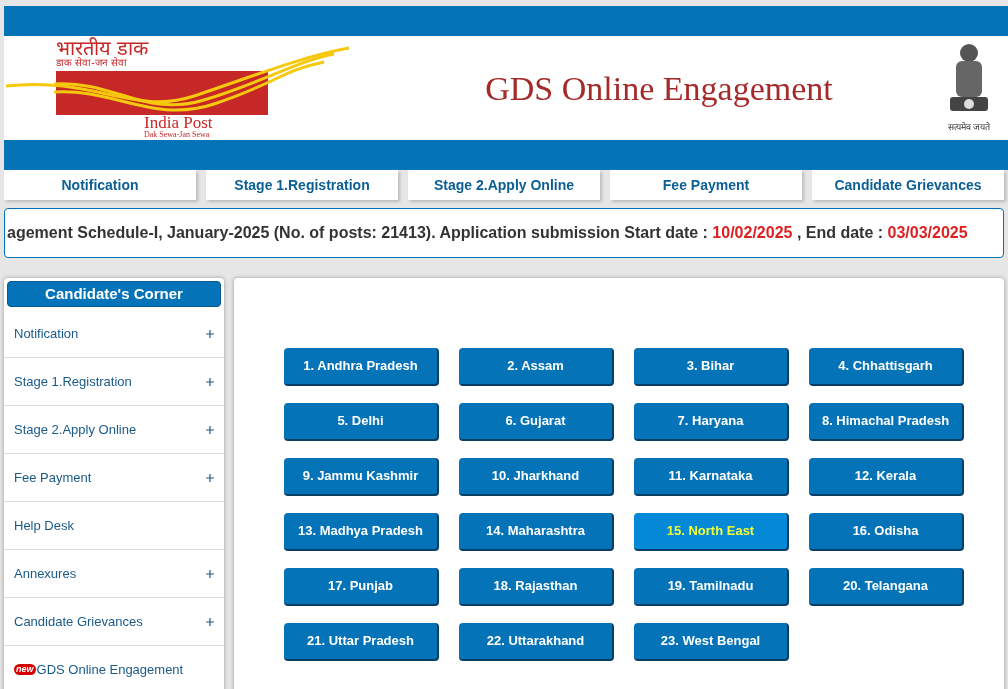 Image resolution: width=1008 pixels, height=689 pixels. I want to click on state-button: 4. Chhattisgarh, so click(886, 367).